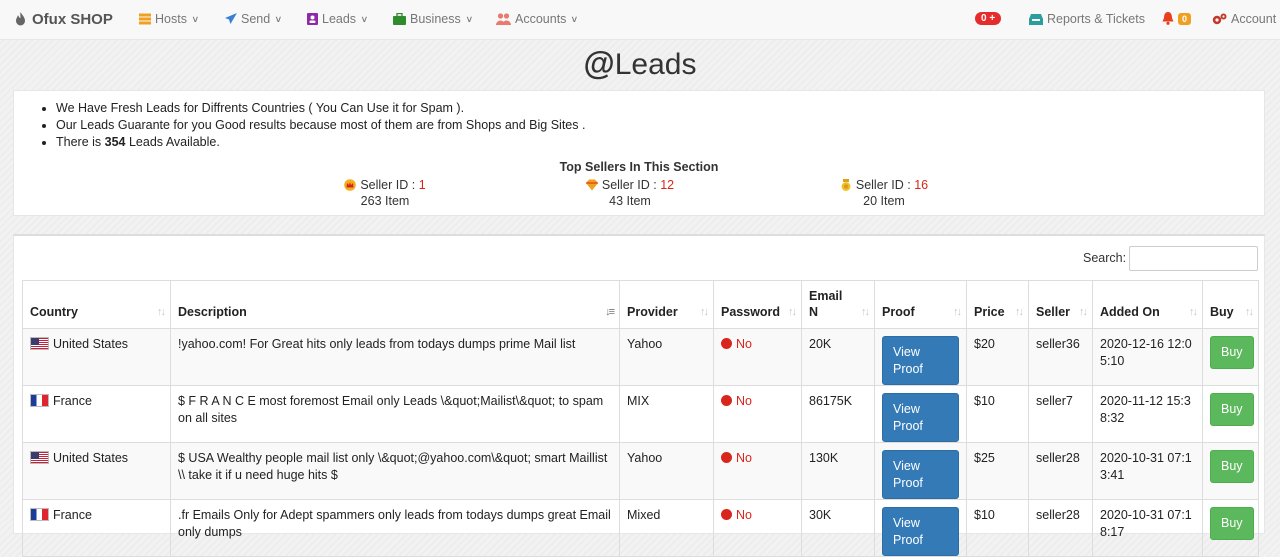 Image resolution: width=1280 pixels, height=557 pixels. I want to click on medal-icon, so click(846, 185).